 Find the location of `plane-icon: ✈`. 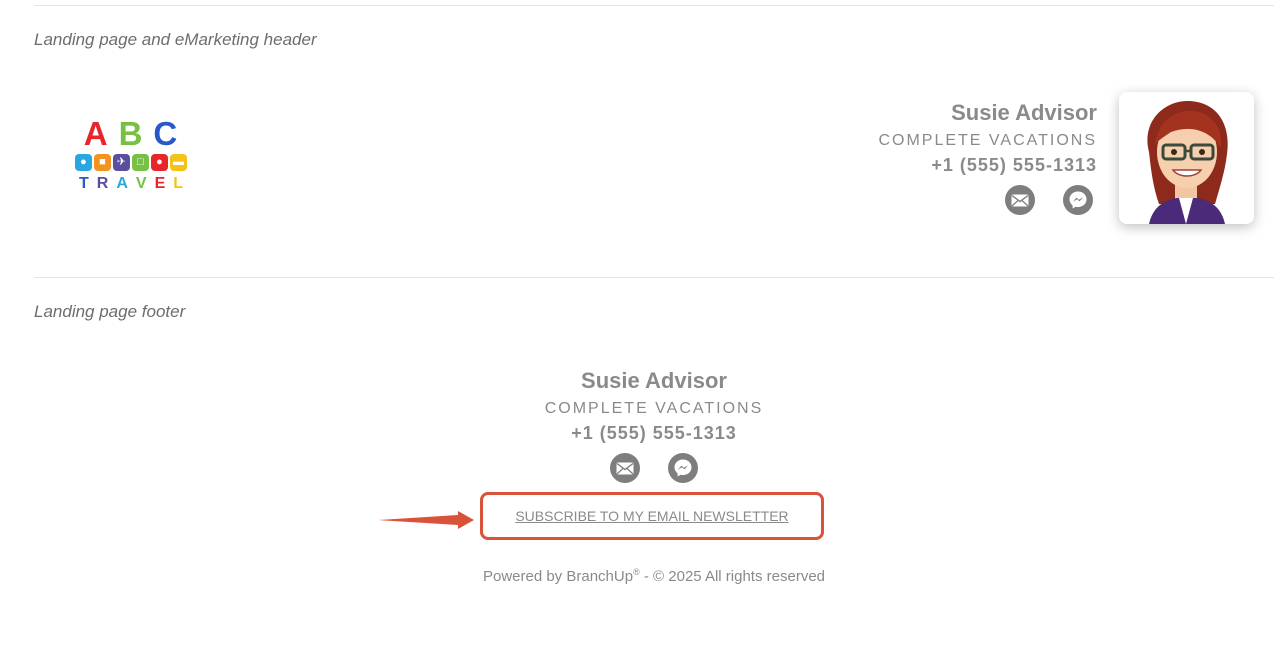

plane-icon: ✈ is located at coordinates (121, 162).